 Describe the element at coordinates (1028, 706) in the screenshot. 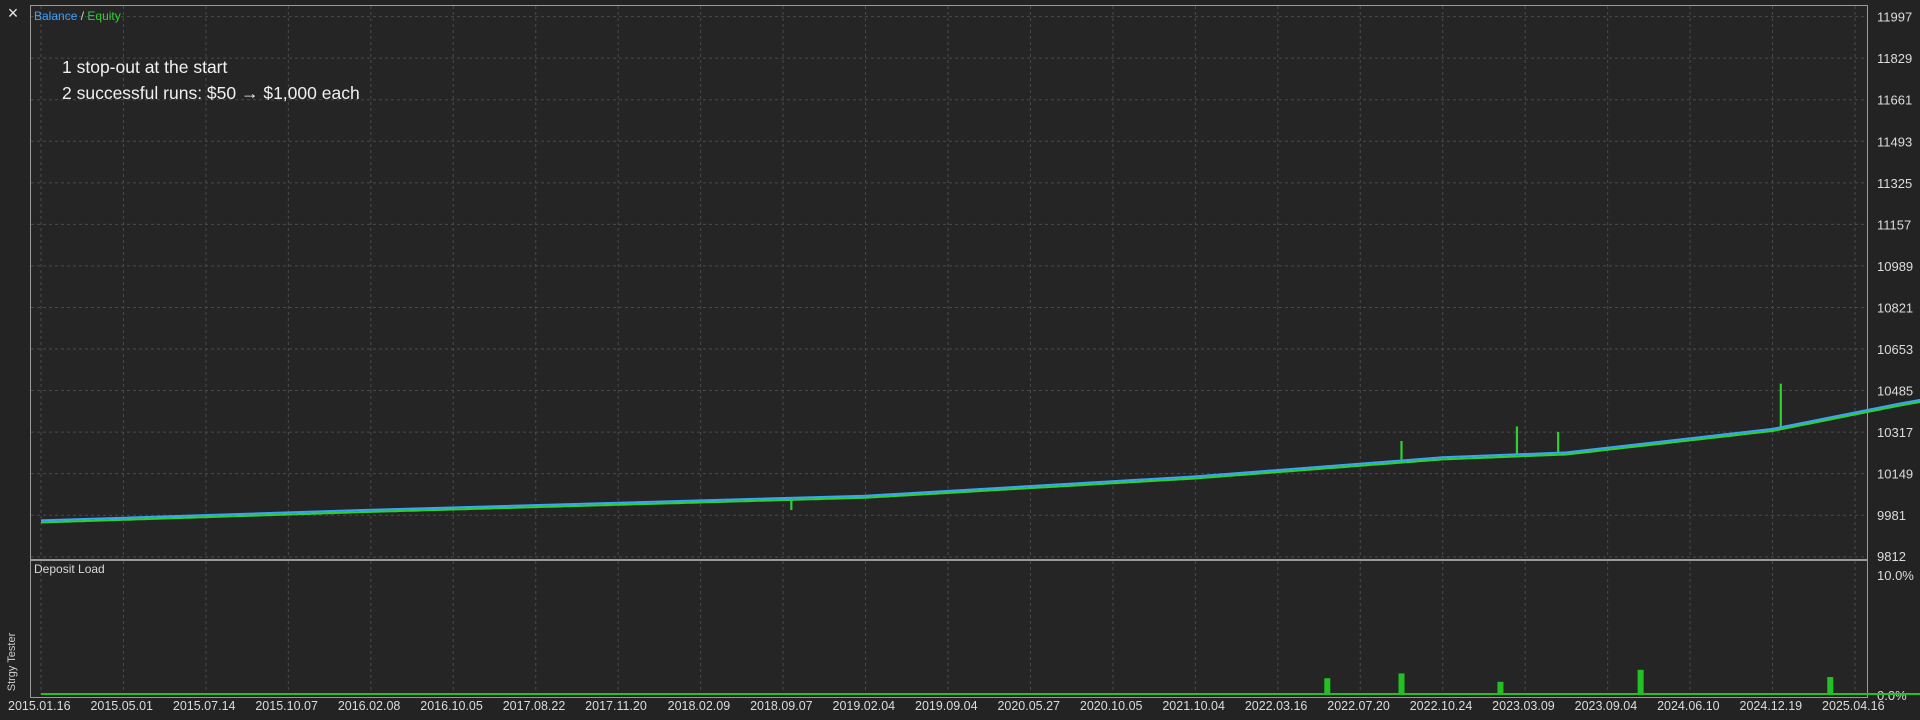

I see `x-tick-label: 2020.05.27` at that location.